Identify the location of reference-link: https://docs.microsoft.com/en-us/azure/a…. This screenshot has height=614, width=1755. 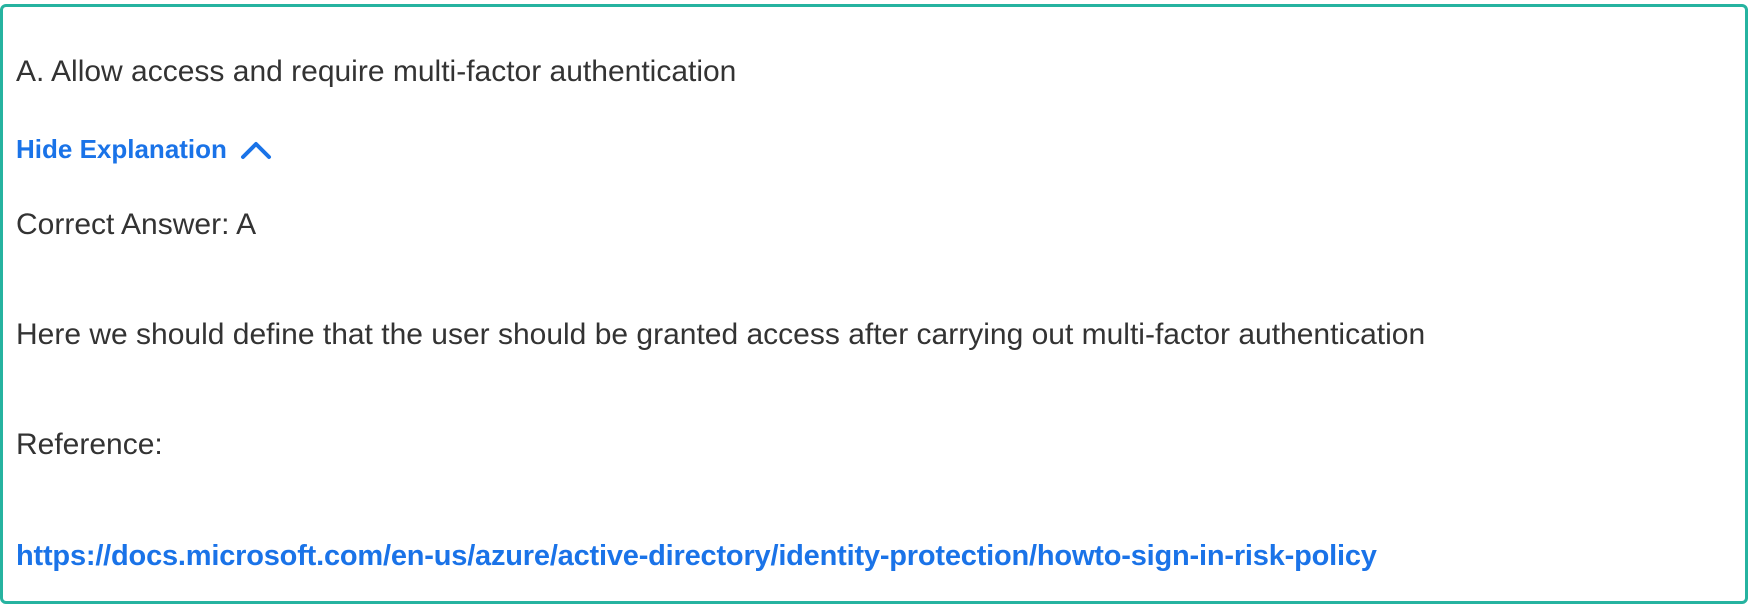
(696, 556).